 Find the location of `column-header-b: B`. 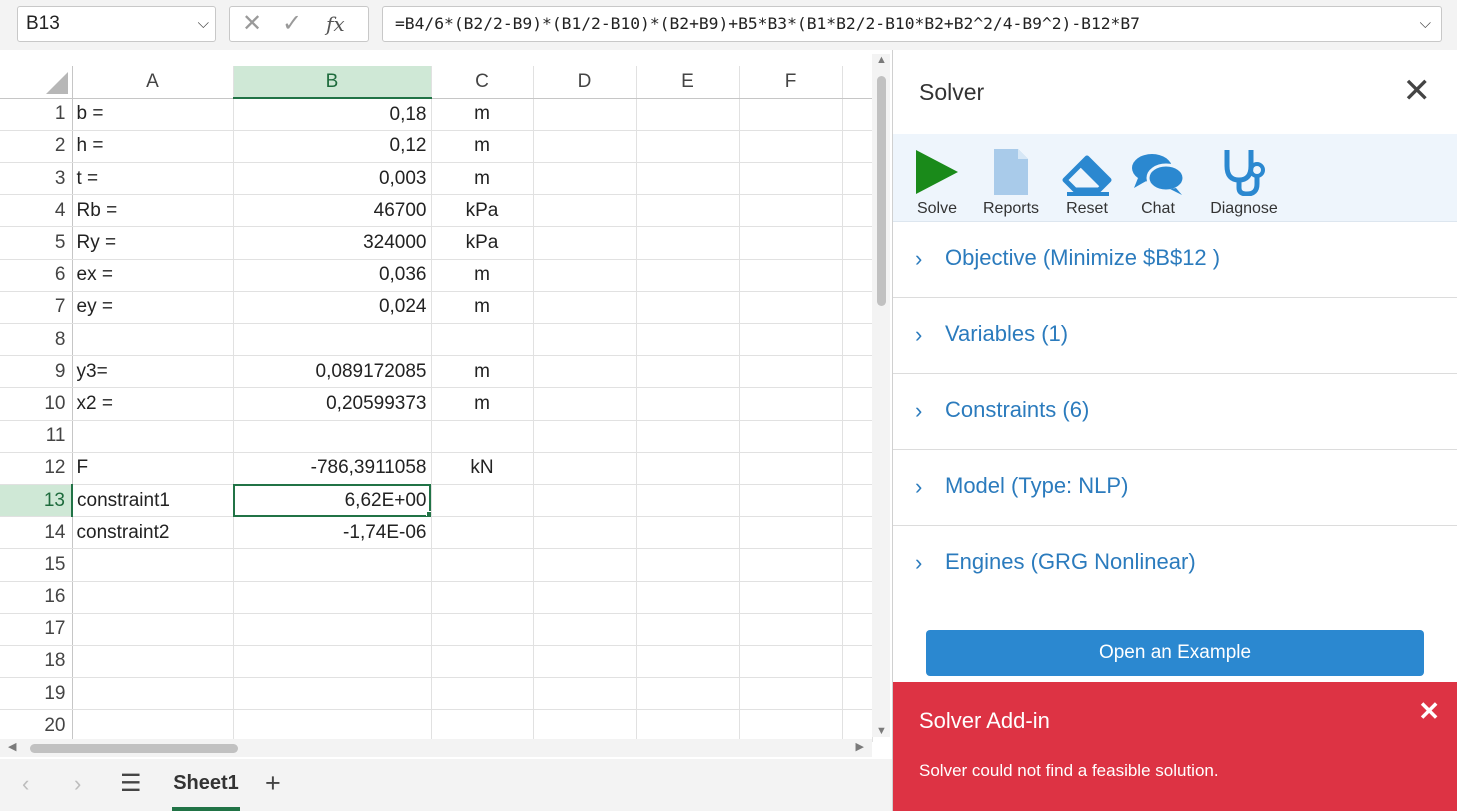

column-header-b: B is located at coordinates (332, 83).